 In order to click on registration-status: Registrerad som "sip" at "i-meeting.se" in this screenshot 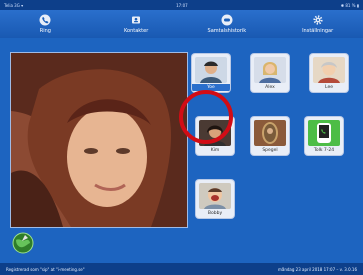, I will do `click(45, 269)`.